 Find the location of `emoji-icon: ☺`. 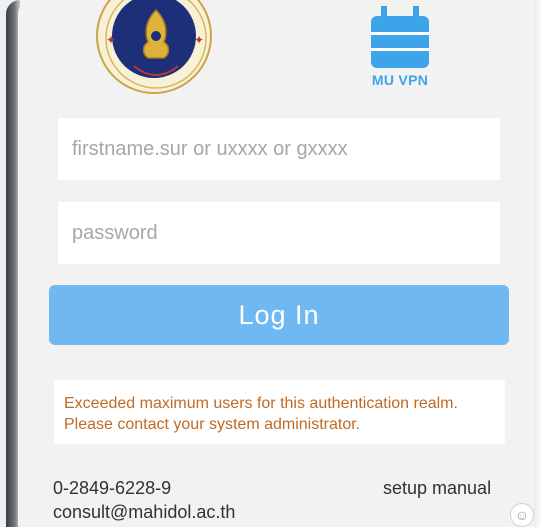

emoji-icon: ☺ is located at coordinates (522, 515).